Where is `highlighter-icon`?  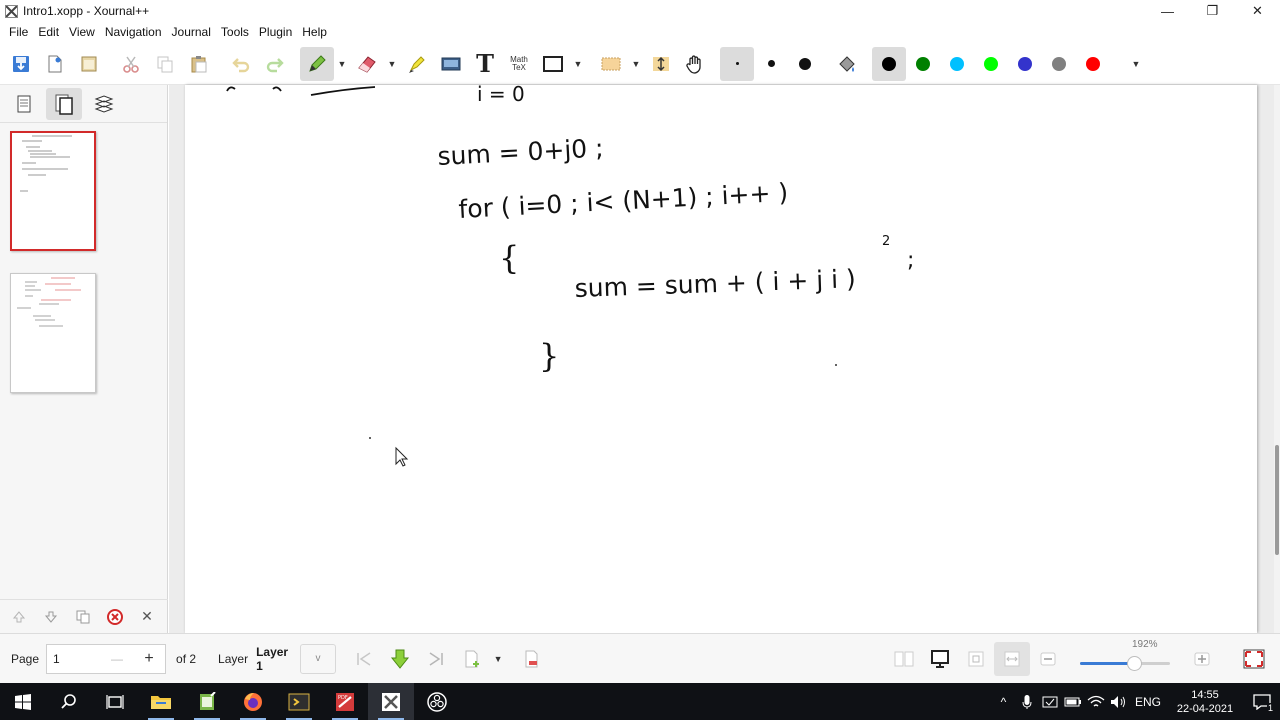
highlighter-icon is located at coordinates (417, 64).